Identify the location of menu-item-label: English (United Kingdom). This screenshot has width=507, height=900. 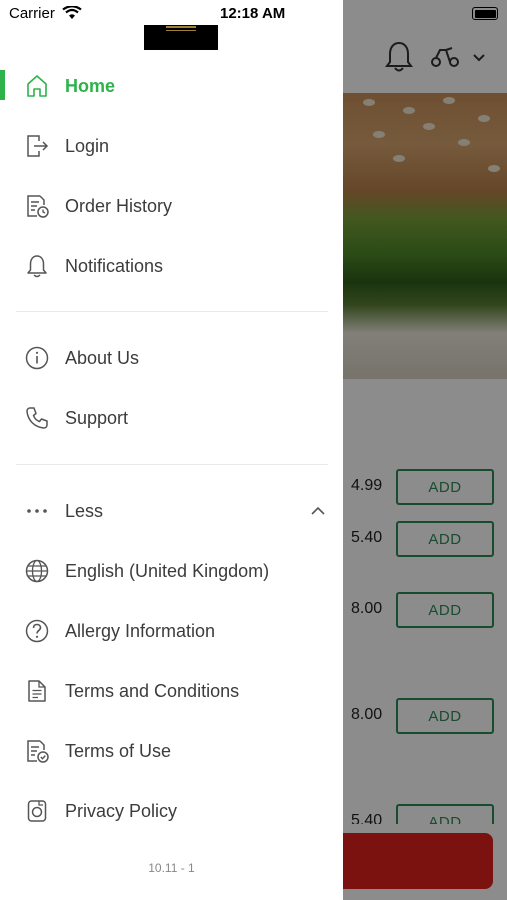
(167, 570).